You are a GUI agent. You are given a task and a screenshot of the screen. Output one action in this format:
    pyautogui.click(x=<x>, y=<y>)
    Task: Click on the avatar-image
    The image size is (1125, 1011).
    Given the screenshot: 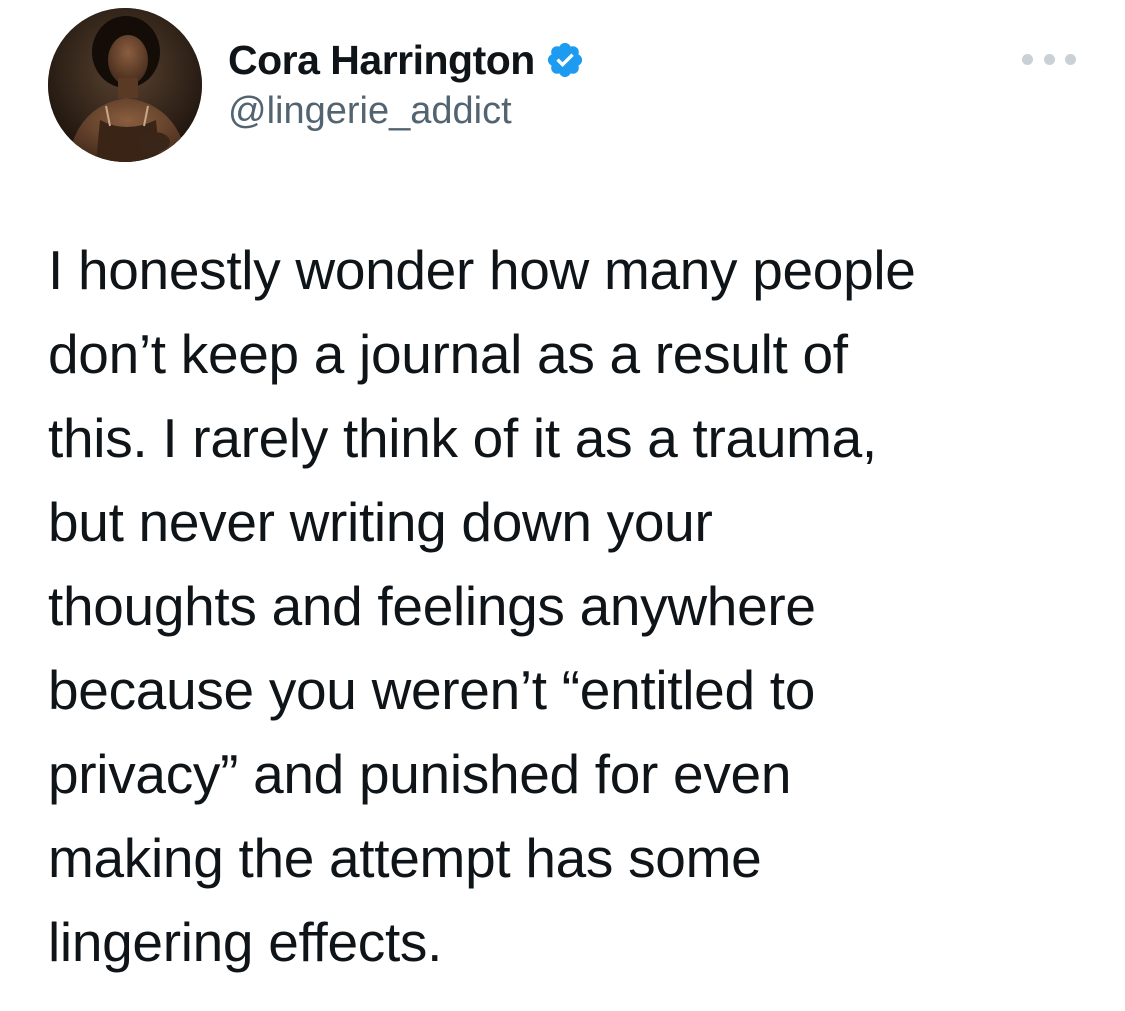 What is the action you would take?
    pyautogui.click(x=125, y=85)
    